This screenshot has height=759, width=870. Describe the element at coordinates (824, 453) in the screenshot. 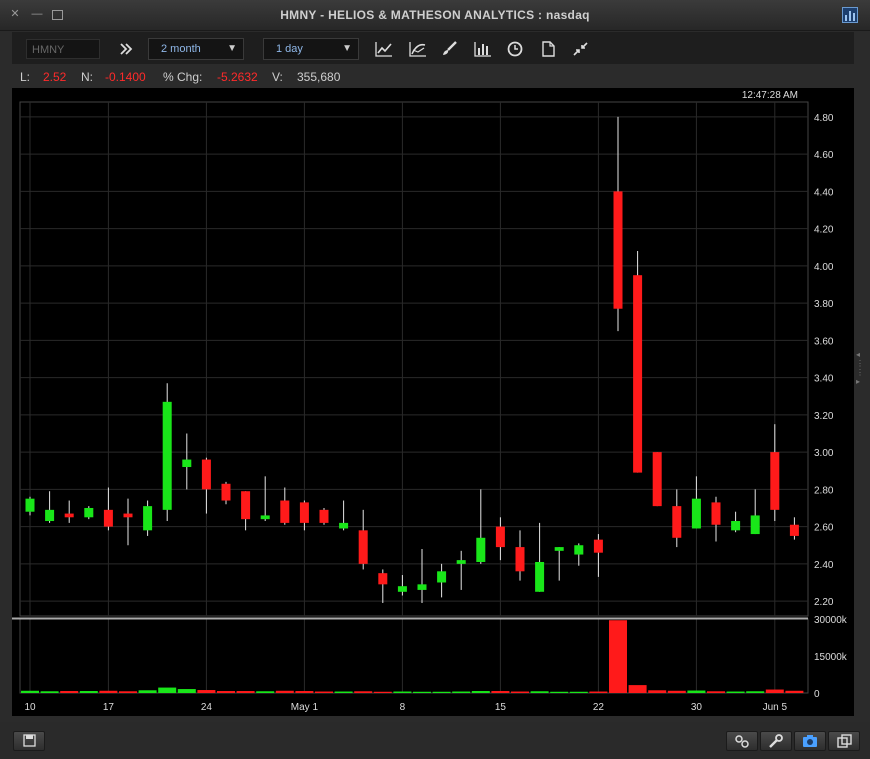

I see `price-tick-label: 3.00` at that location.